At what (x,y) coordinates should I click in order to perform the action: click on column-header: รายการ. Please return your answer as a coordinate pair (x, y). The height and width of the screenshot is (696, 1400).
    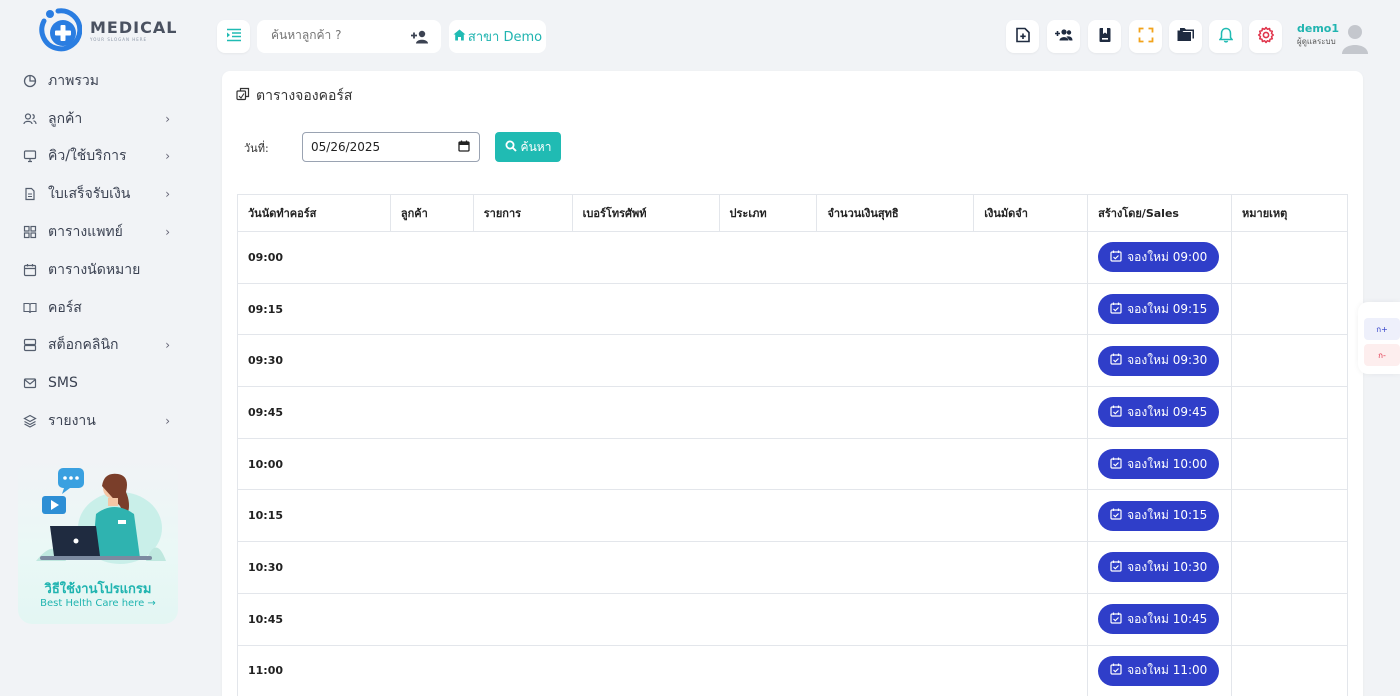
    Looking at the image, I should click on (522, 213).